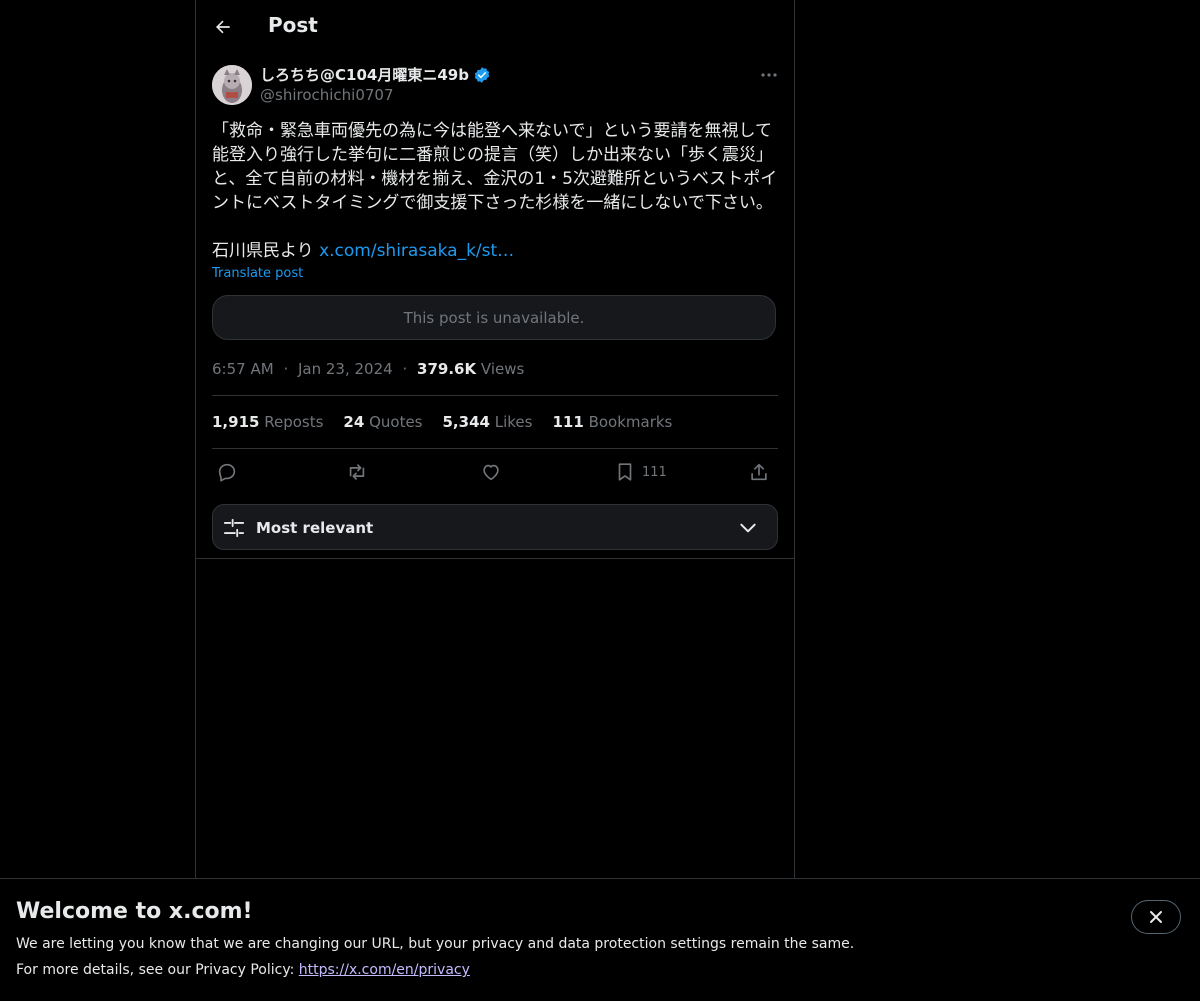 The image size is (1200, 1001). Describe the element at coordinates (293, 25) in the screenshot. I see `page-title: Post` at that location.